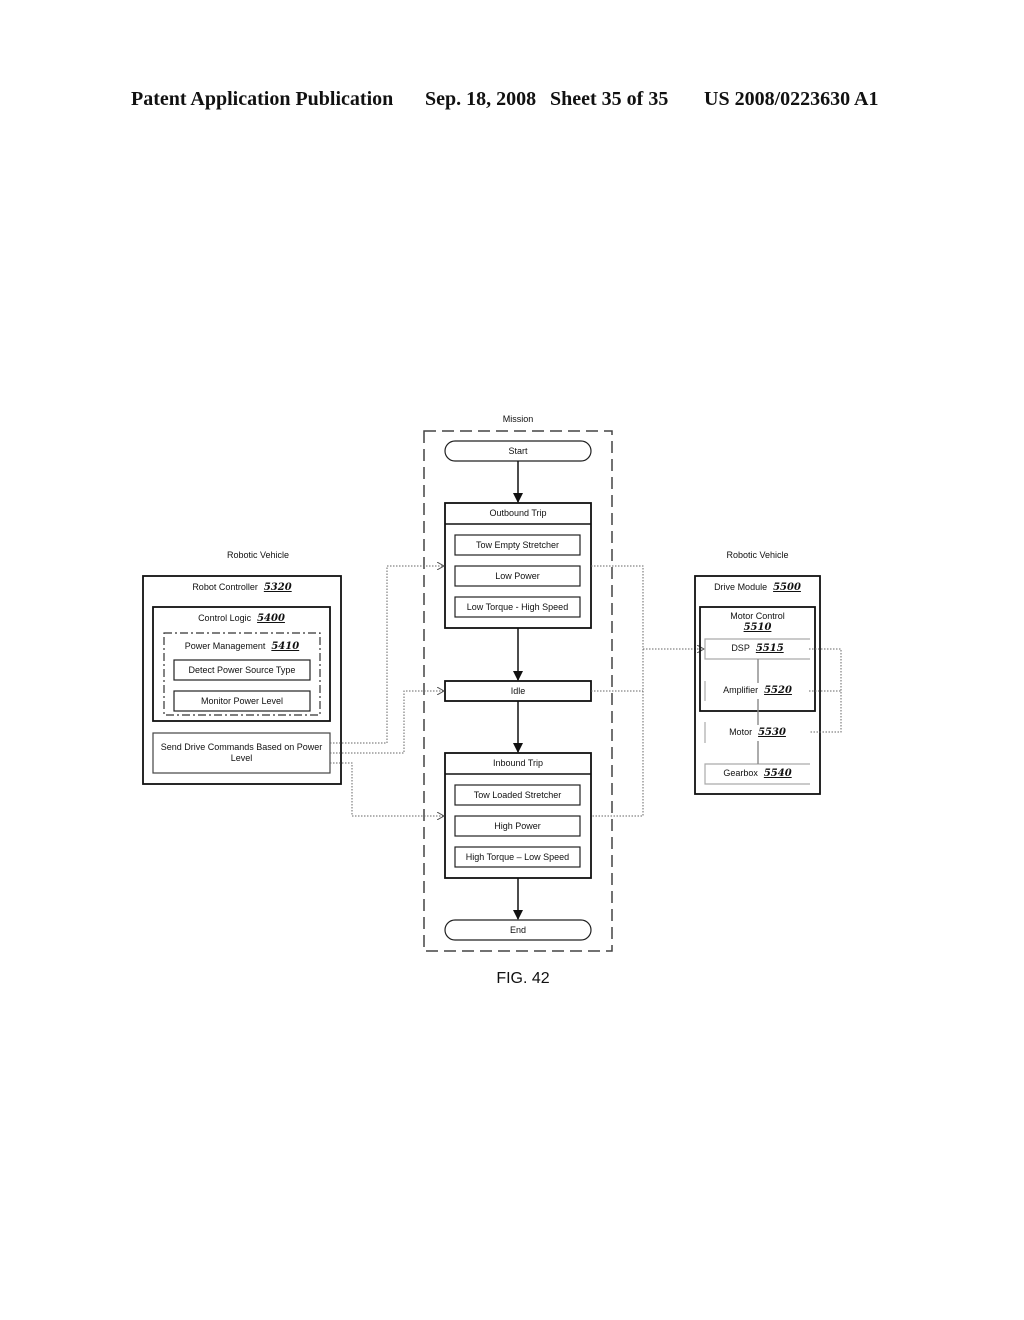  I want to click on inbound-trip-title: Inbound Trip, so click(518, 763).